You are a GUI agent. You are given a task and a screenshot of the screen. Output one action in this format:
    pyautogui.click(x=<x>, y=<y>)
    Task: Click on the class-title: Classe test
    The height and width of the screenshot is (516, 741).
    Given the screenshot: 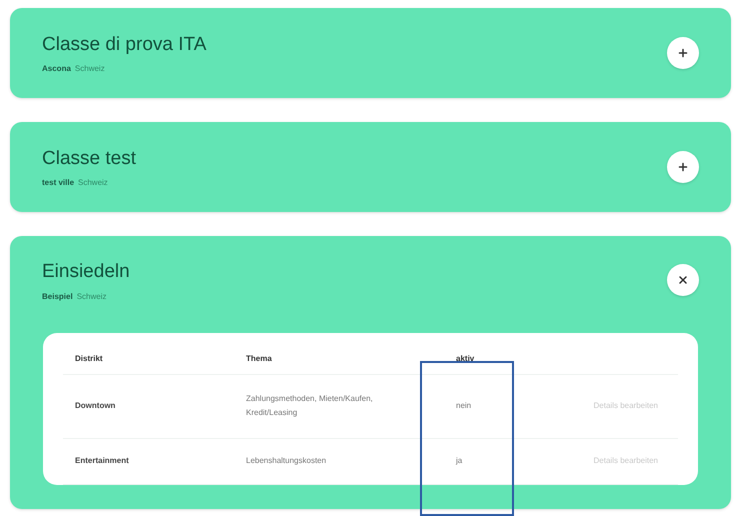 What is the action you would take?
    pyautogui.click(x=89, y=158)
    